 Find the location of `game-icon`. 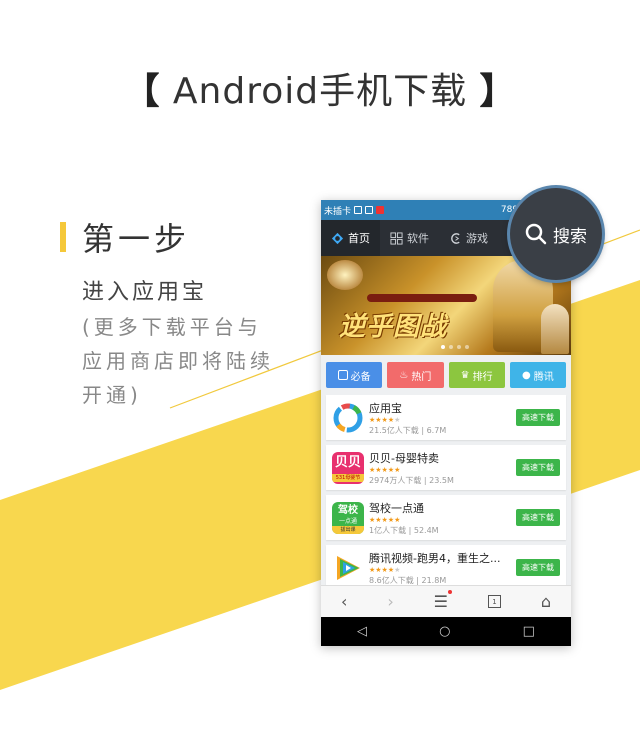

game-icon is located at coordinates (455, 238).